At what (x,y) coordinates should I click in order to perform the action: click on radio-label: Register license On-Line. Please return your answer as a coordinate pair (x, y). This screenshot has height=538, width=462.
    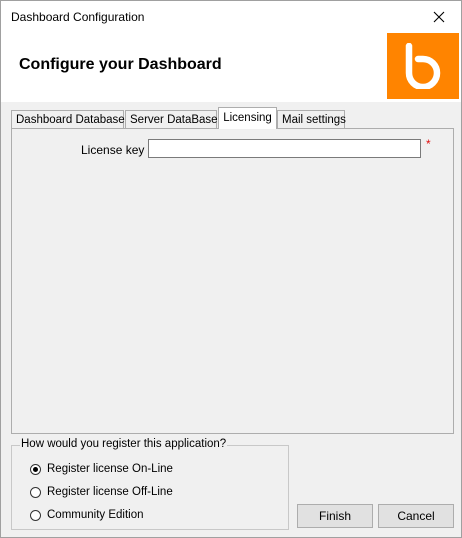
    Looking at the image, I should click on (110, 469).